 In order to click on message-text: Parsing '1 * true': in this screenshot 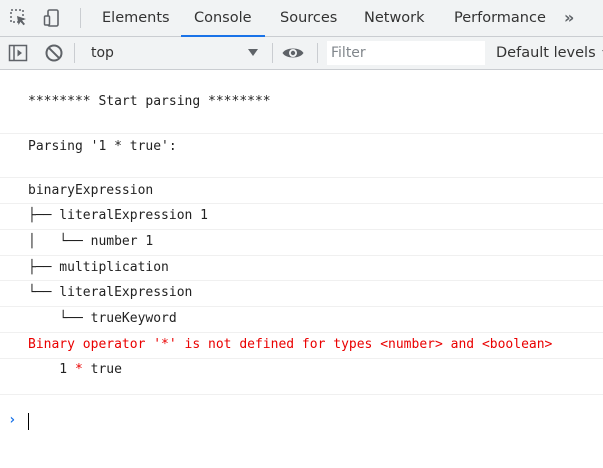, I will do `click(102, 146)`.